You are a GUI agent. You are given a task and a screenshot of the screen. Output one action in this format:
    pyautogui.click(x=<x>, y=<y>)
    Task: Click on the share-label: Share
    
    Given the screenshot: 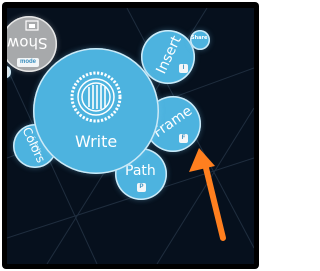 What is the action you would take?
    pyautogui.click(x=199, y=38)
    